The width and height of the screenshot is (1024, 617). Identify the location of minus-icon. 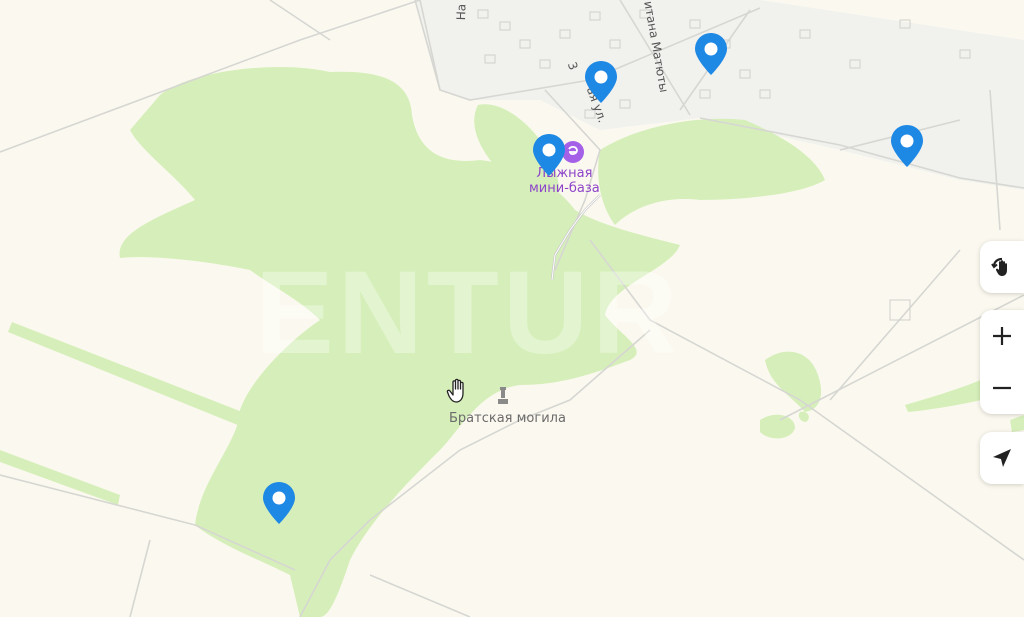
(1002, 388).